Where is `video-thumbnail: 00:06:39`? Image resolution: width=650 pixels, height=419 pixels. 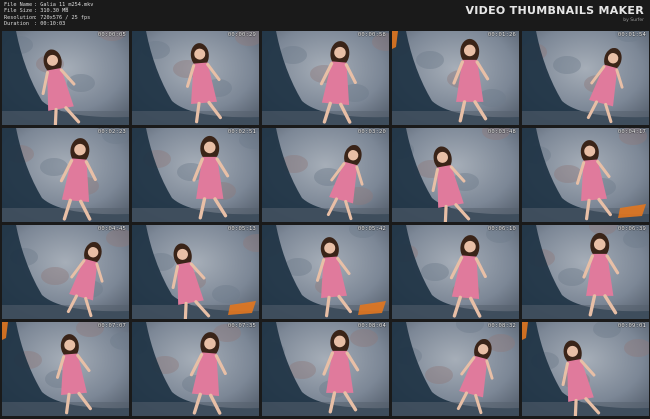 video-thumbnail: 00:06:39 is located at coordinates (585, 272).